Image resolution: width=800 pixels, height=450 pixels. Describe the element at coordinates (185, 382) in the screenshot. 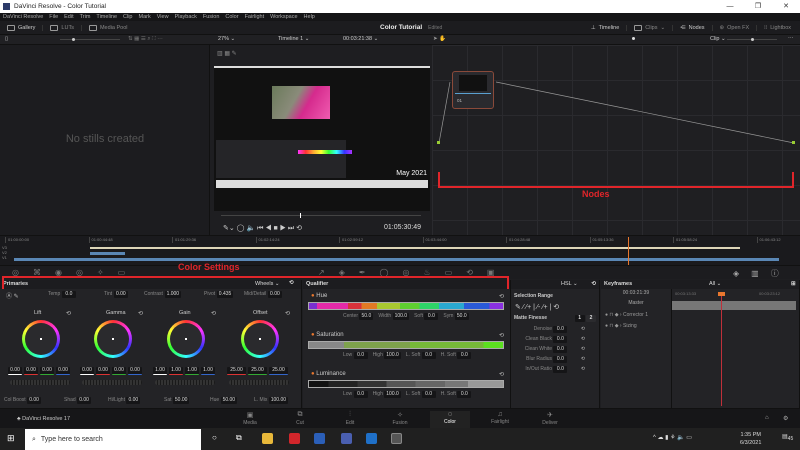

I see `gain-master-wheel` at that location.